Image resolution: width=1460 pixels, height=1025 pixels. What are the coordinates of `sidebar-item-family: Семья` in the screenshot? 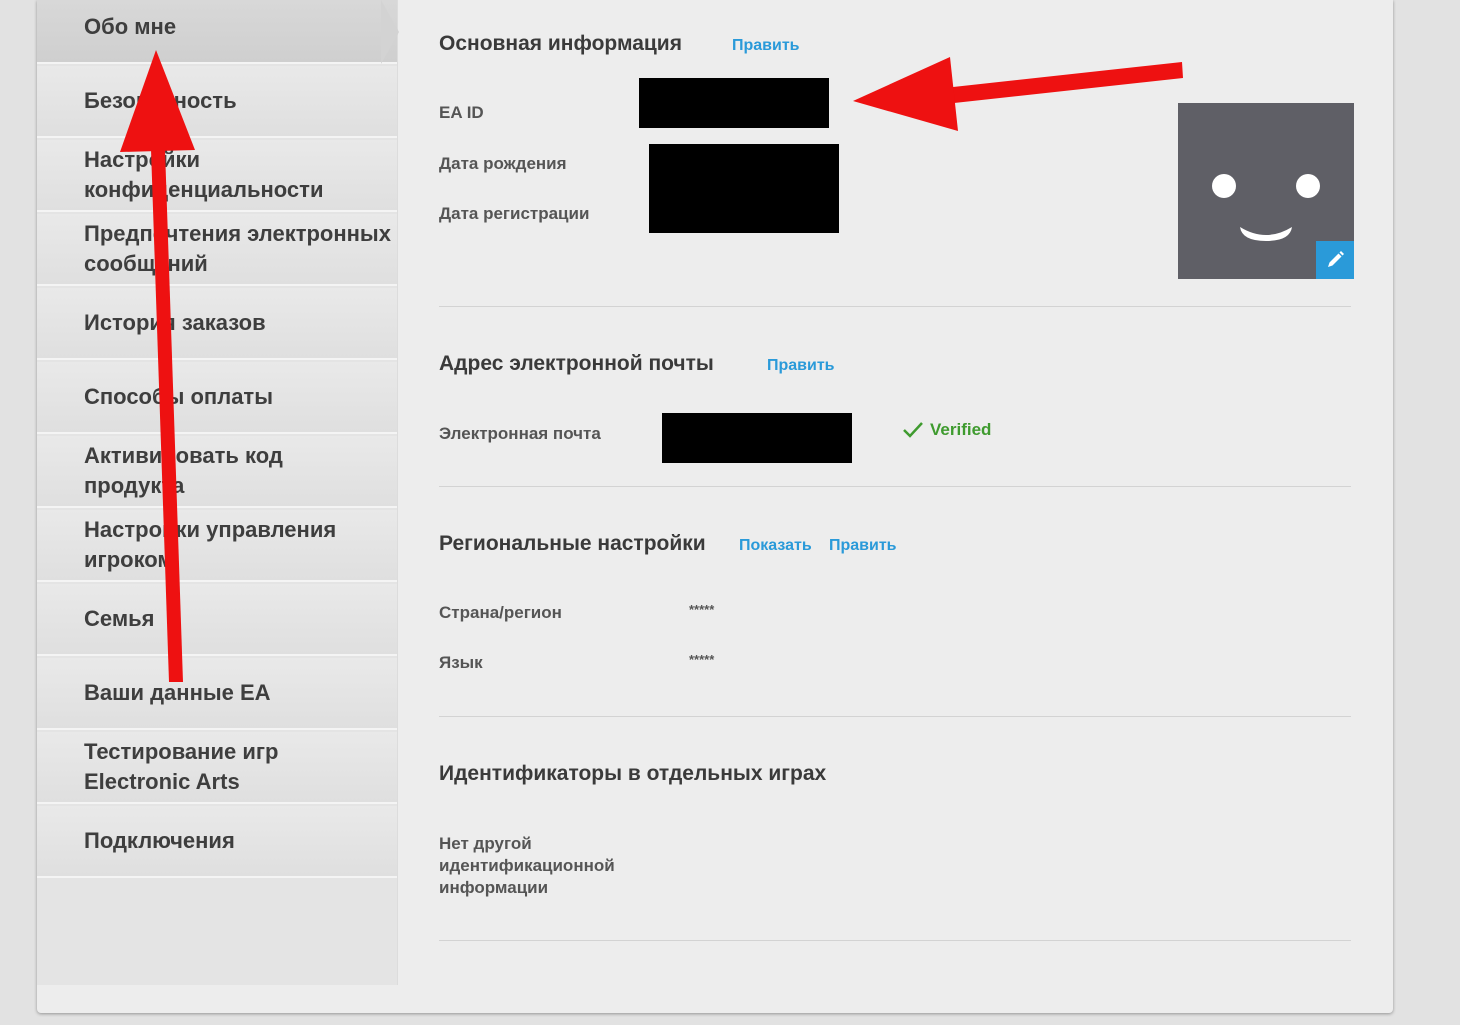 It's located at (217, 620).